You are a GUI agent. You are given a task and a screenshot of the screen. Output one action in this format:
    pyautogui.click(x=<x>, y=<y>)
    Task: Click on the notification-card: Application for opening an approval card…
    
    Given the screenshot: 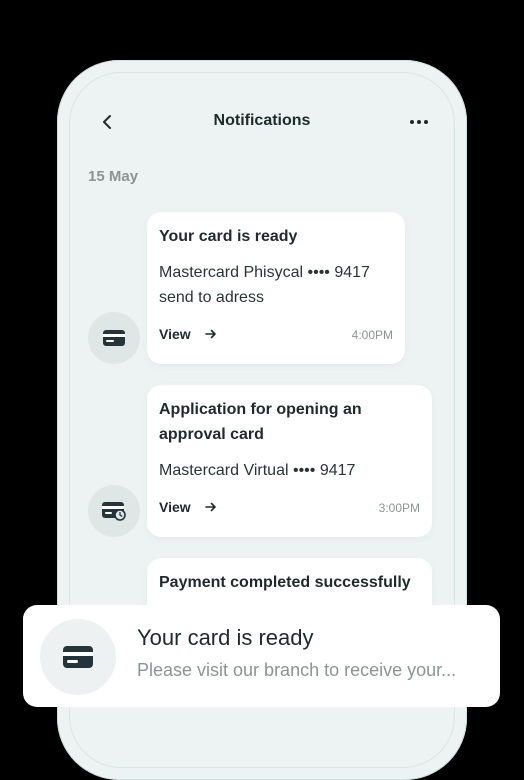 What is the action you would take?
    pyautogui.click(x=289, y=461)
    